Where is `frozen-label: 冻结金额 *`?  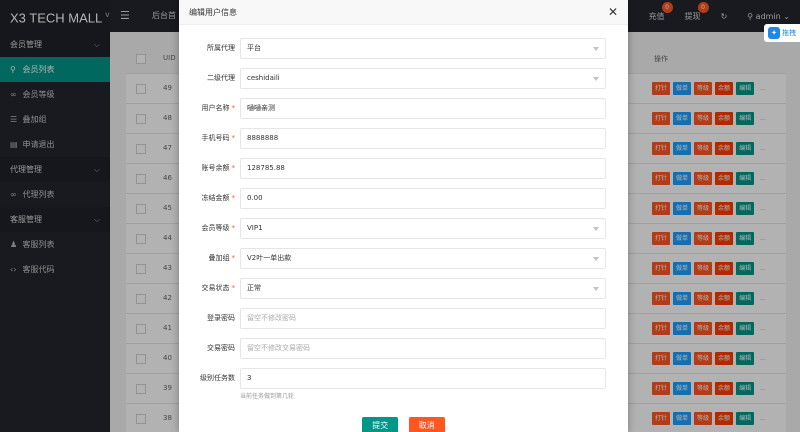 frozen-label: 冻结金额 * is located at coordinates (218, 198).